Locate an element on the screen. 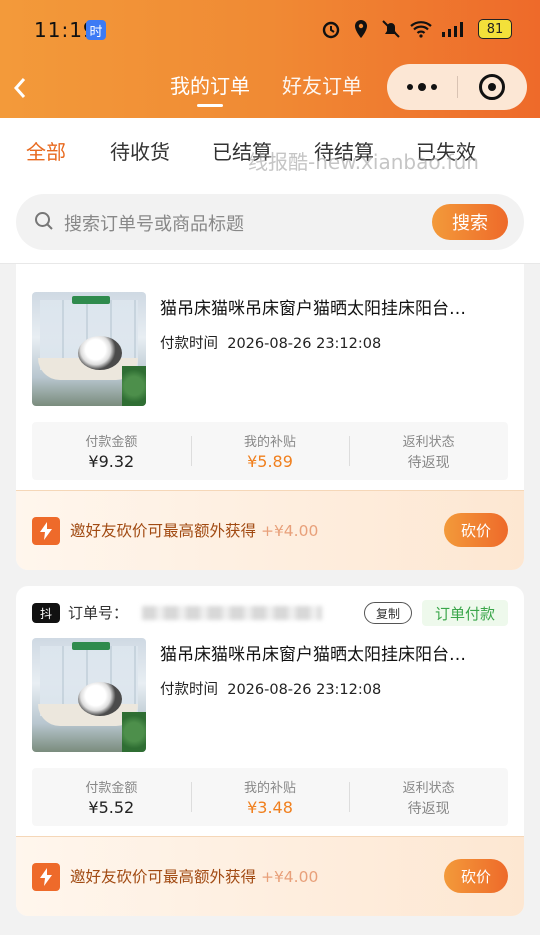 Image resolution: width=540 pixels, height=935 pixels. search-section: 搜索订单号或商品标题 搜索 is located at coordinates (270, 222).